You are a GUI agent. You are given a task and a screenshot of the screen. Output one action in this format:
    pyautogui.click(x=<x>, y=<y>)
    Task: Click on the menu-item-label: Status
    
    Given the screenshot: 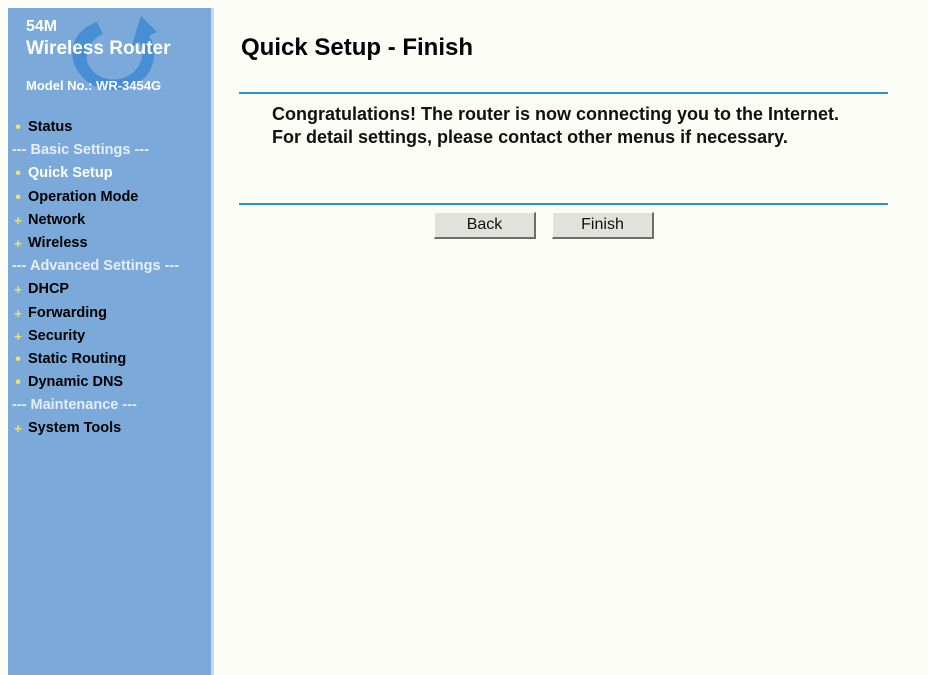 What is the action you would take?
    pyautogui.click(x=50, y=127)
    